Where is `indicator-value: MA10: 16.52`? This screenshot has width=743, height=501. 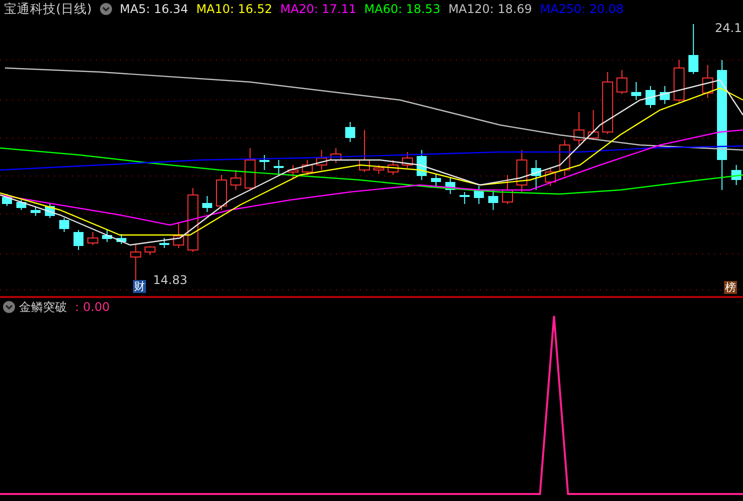
indicator-value: MA10: 16.52 is located at coordinates (234, 9).